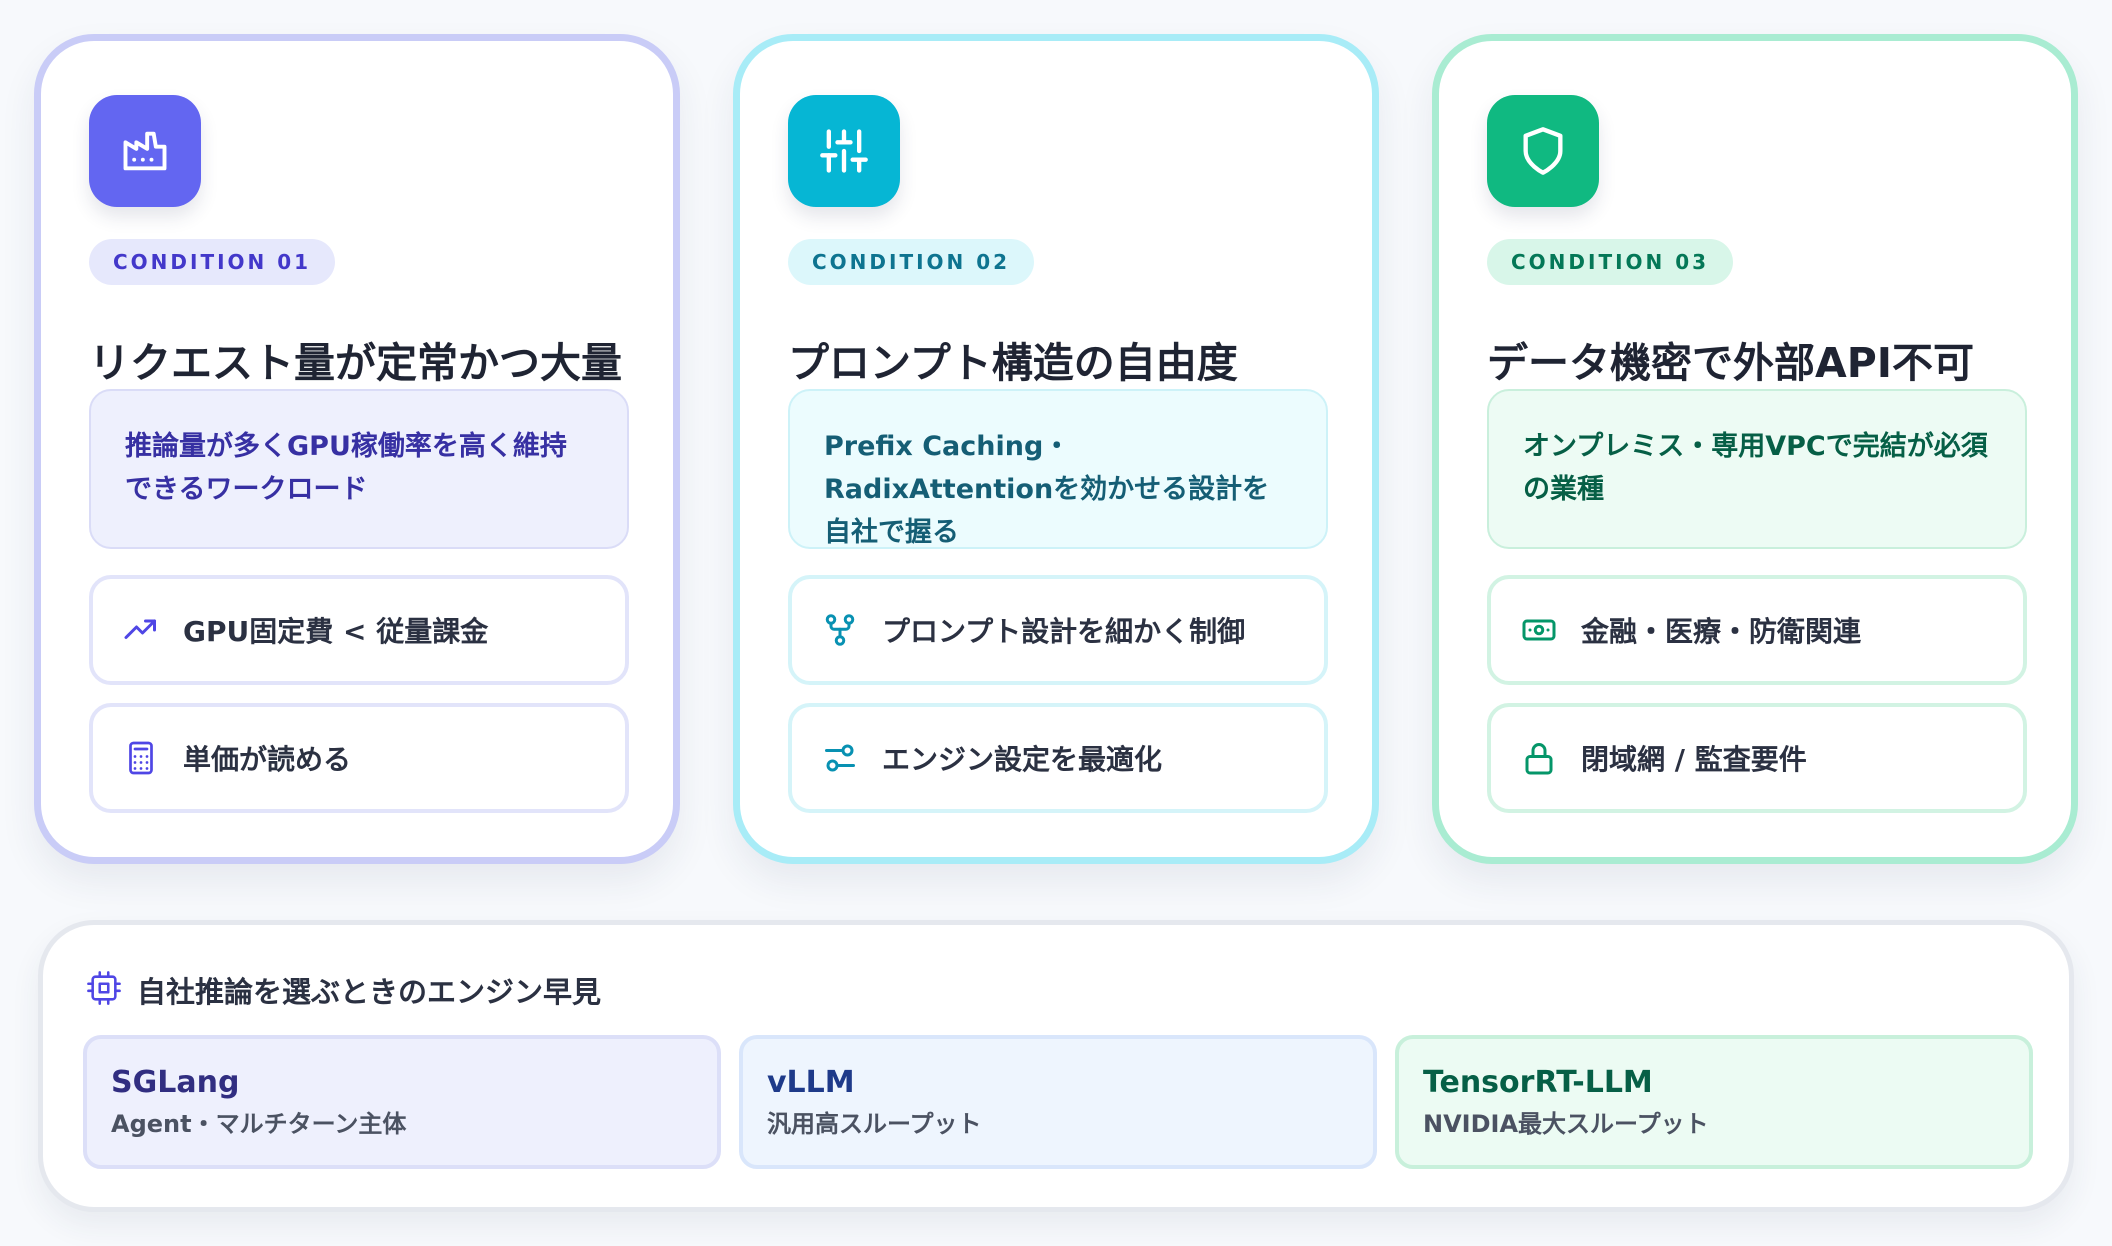 Image resolution: width=2112 pixels, height=1246 pixels. I want to click on feature-item: 単価が読める, so click(359, 758).